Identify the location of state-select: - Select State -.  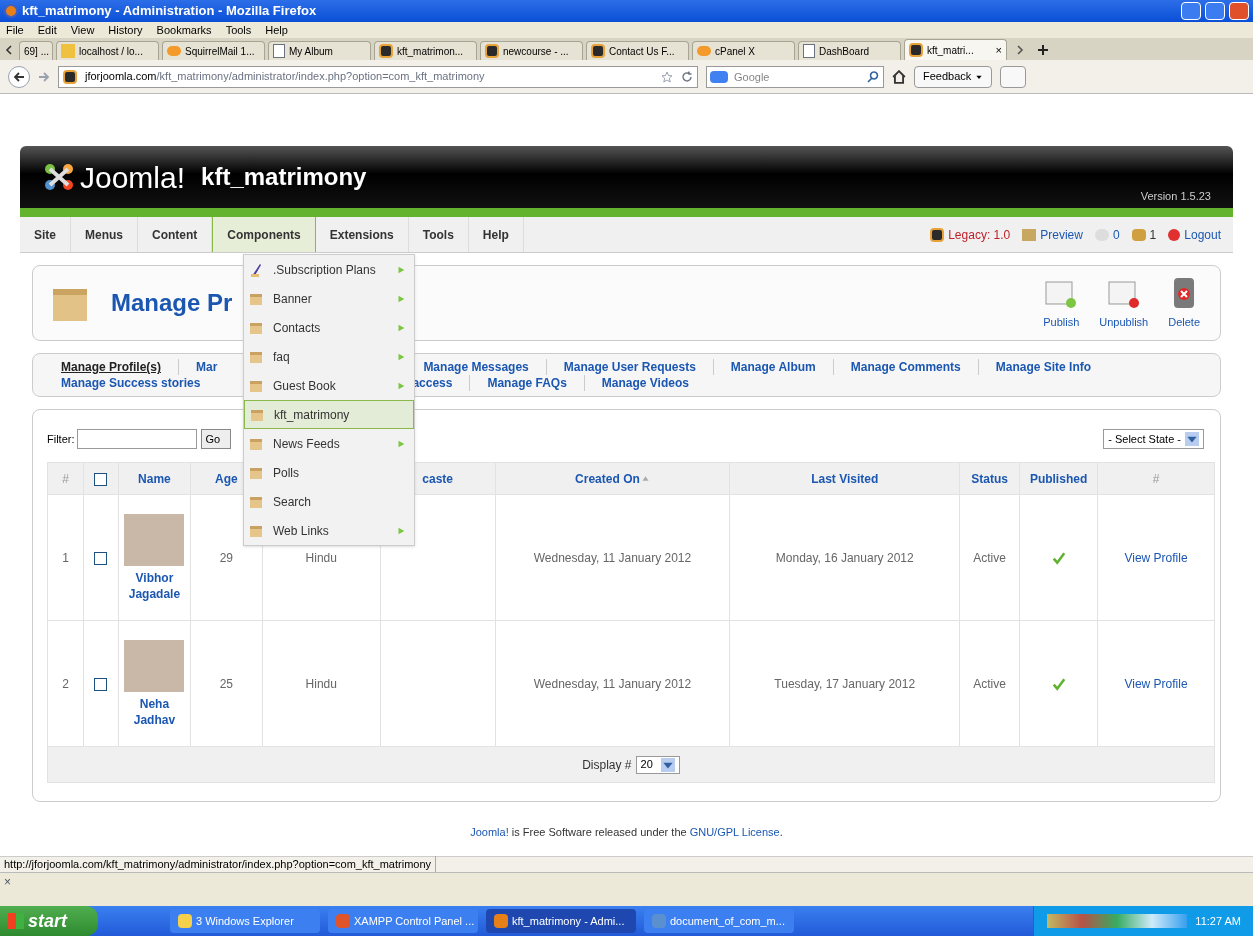
(1153, 439).